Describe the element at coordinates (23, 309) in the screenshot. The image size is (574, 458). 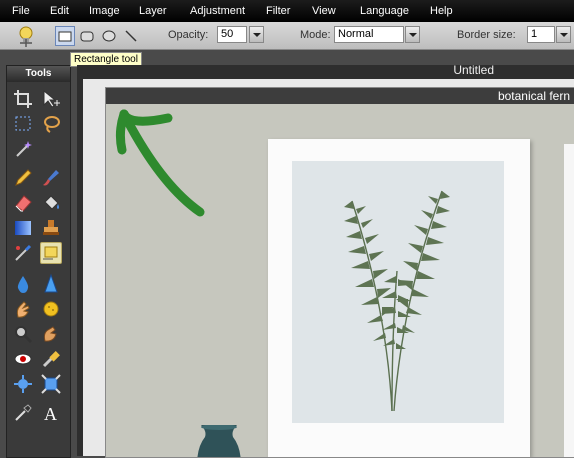
I see `smudge-tool-icon` at that location.